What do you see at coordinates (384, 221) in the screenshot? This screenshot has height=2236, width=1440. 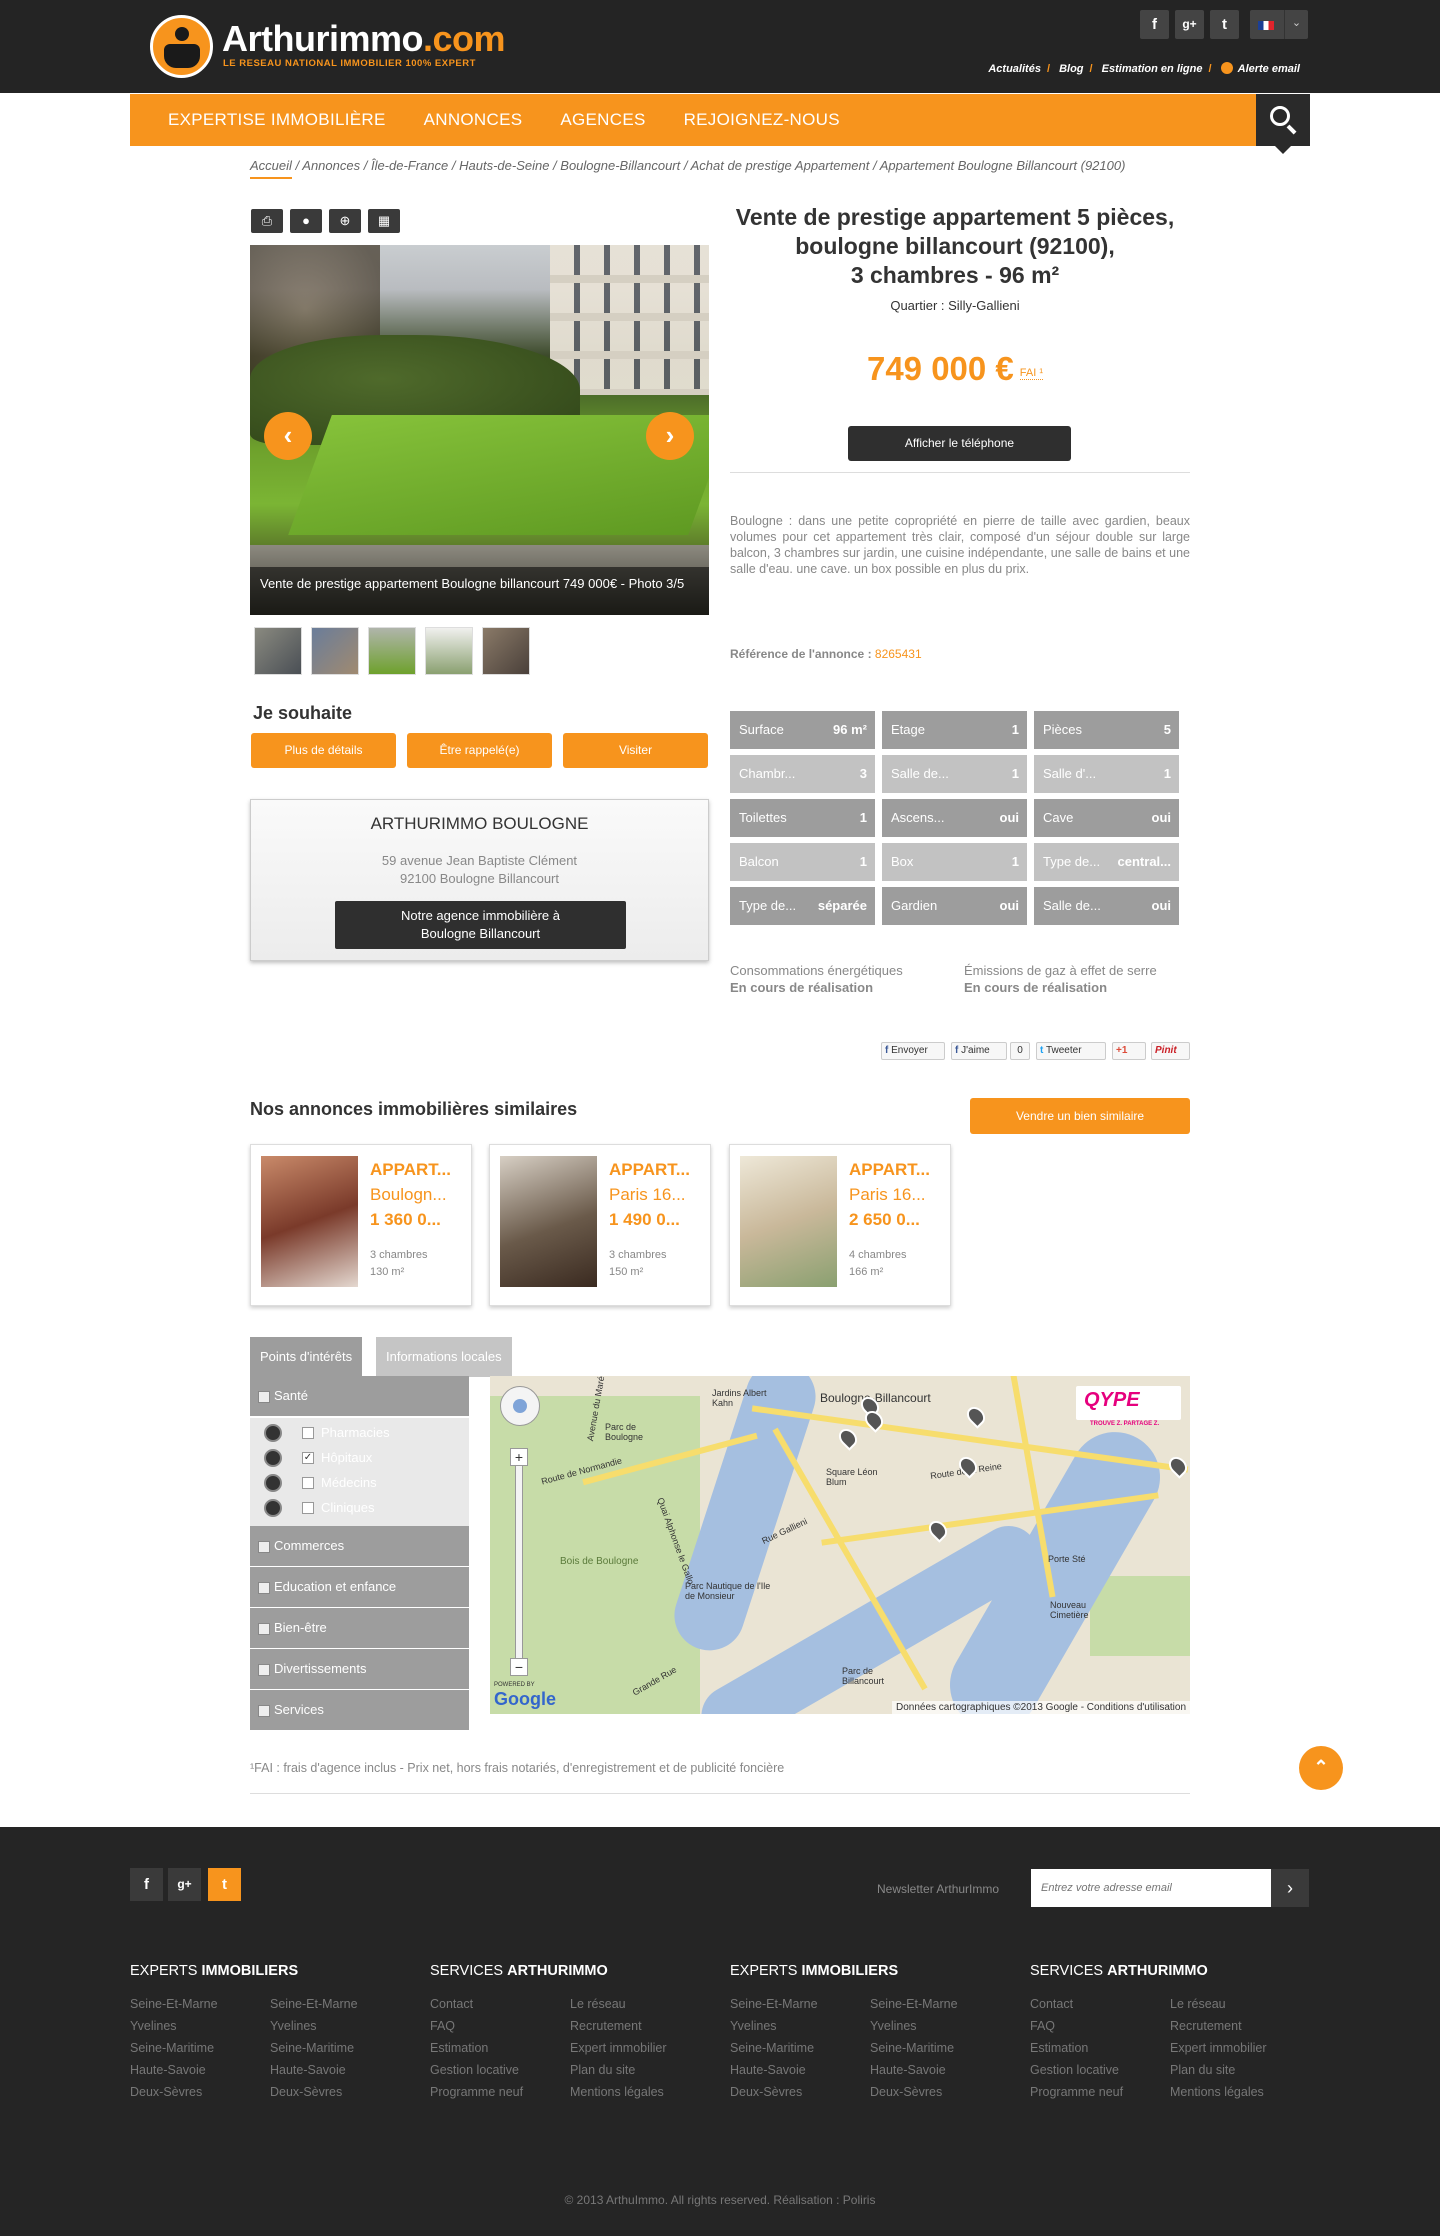 I see `calculator-icon: ▦` at bounding box center [384, 221].